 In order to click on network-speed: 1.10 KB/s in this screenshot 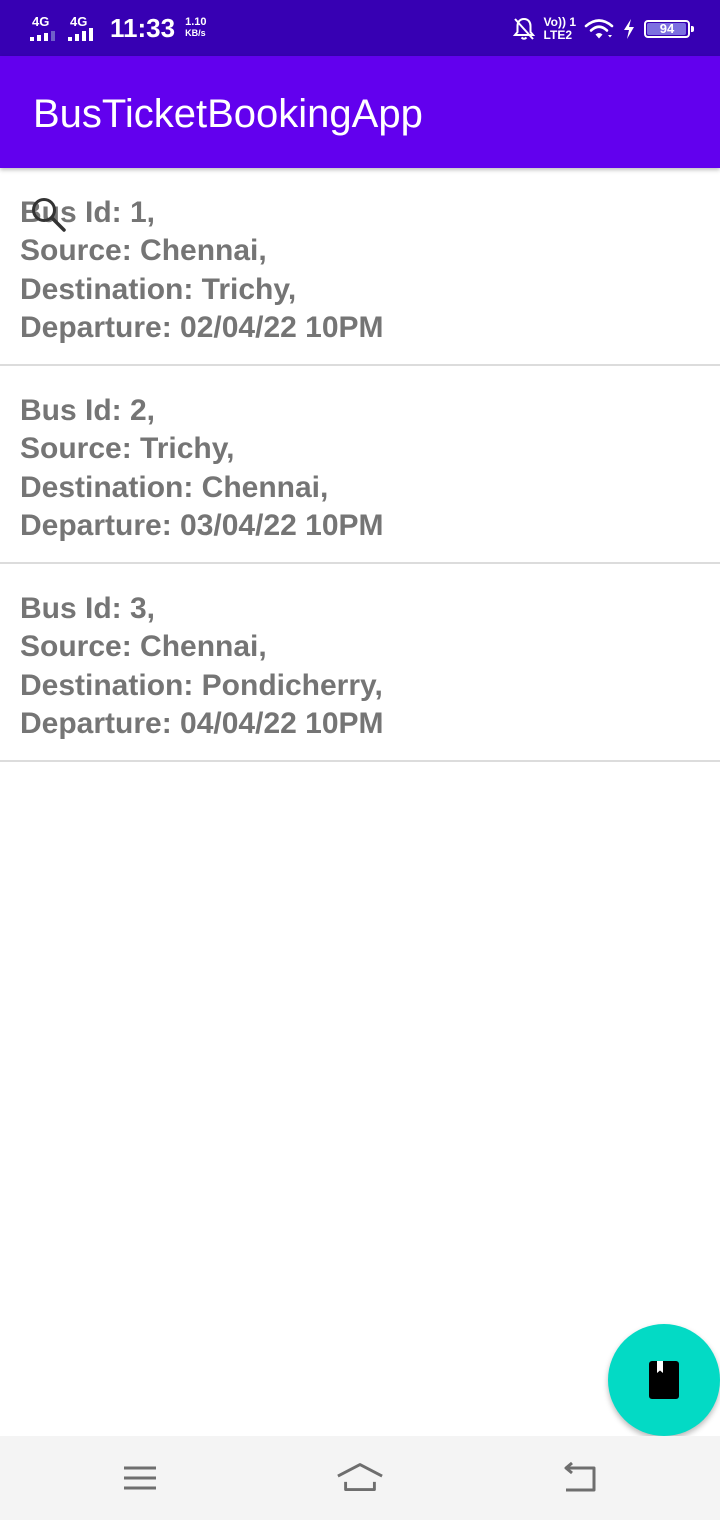, I will do `click(195, 28)`.